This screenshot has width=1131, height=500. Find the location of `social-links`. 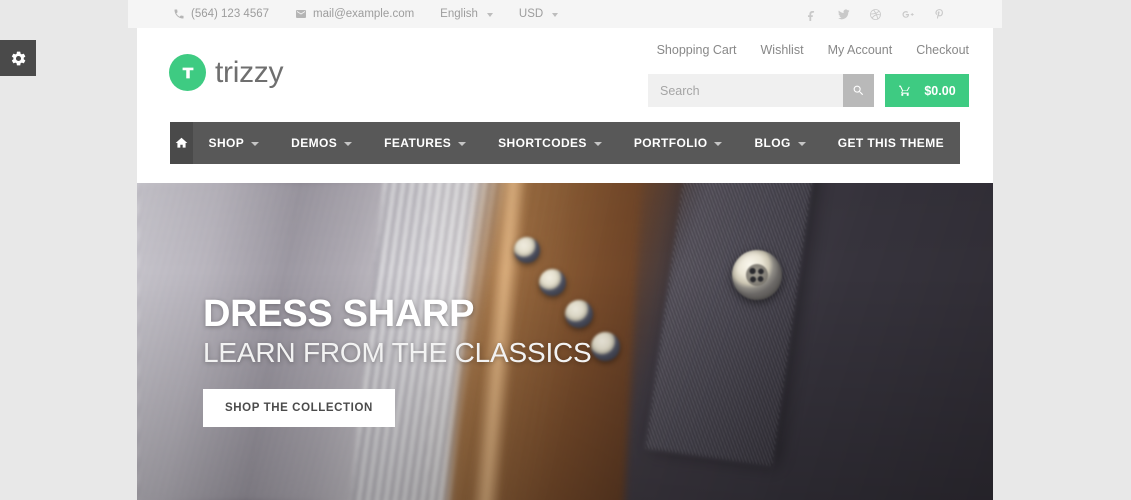

social-links is located at coordinates (903, 14).